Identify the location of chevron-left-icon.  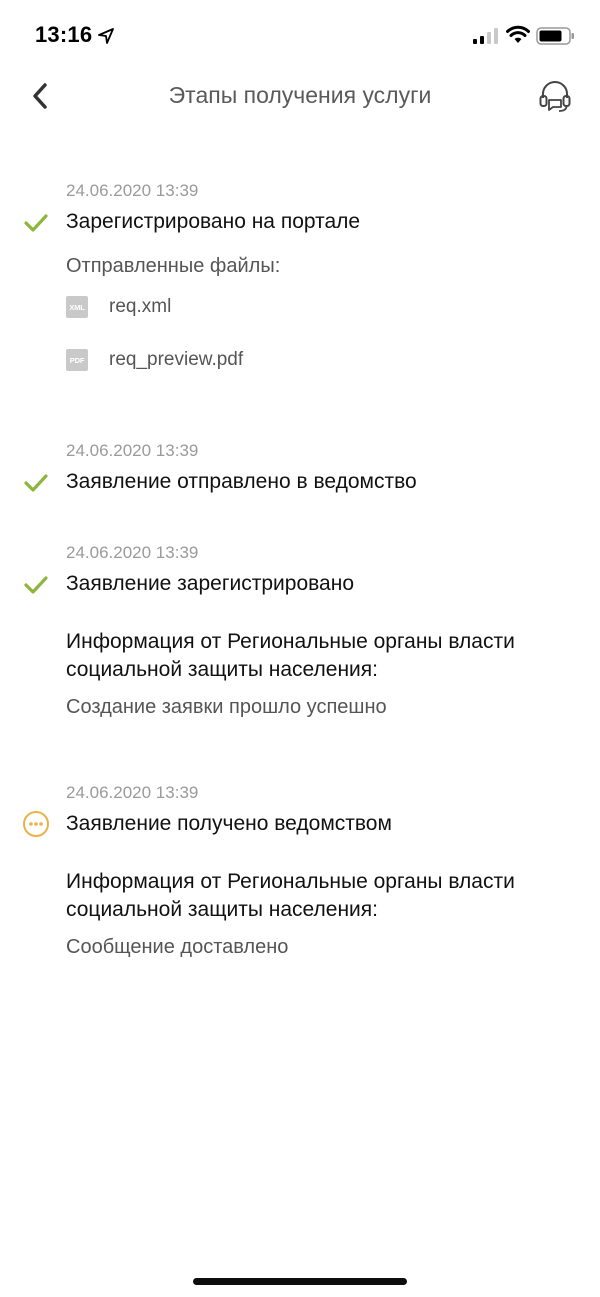
(40, 96).